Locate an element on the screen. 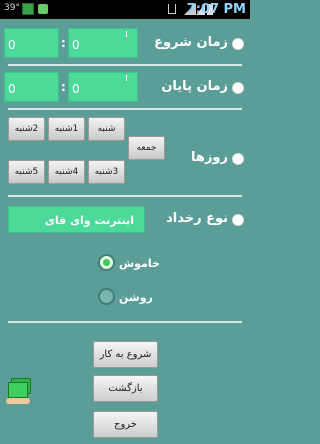  days-label: روزها is located at coordinates (209, 157).